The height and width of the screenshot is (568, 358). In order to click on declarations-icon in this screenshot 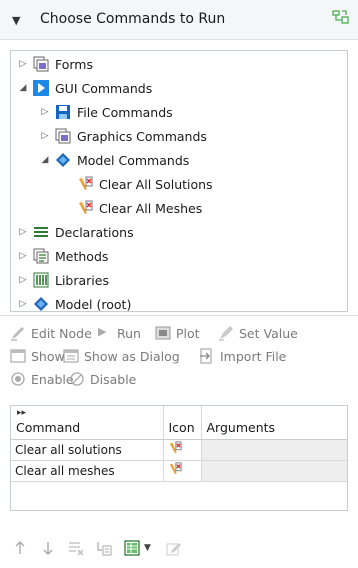, I will do `click(41, 232)`.